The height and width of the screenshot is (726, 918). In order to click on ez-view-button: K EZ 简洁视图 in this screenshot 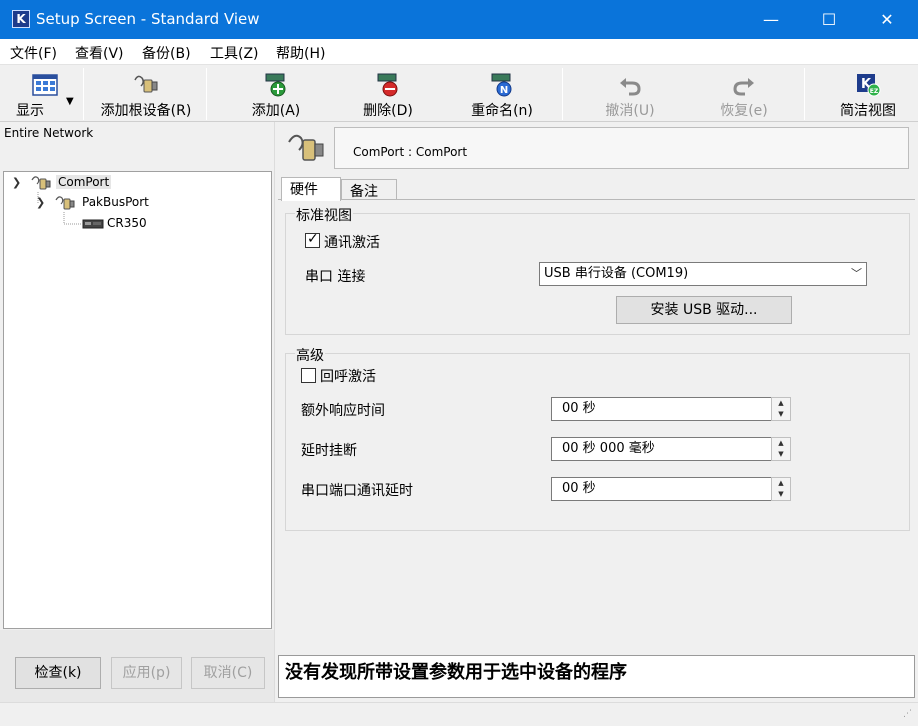, I will do `click(868, 94)`.